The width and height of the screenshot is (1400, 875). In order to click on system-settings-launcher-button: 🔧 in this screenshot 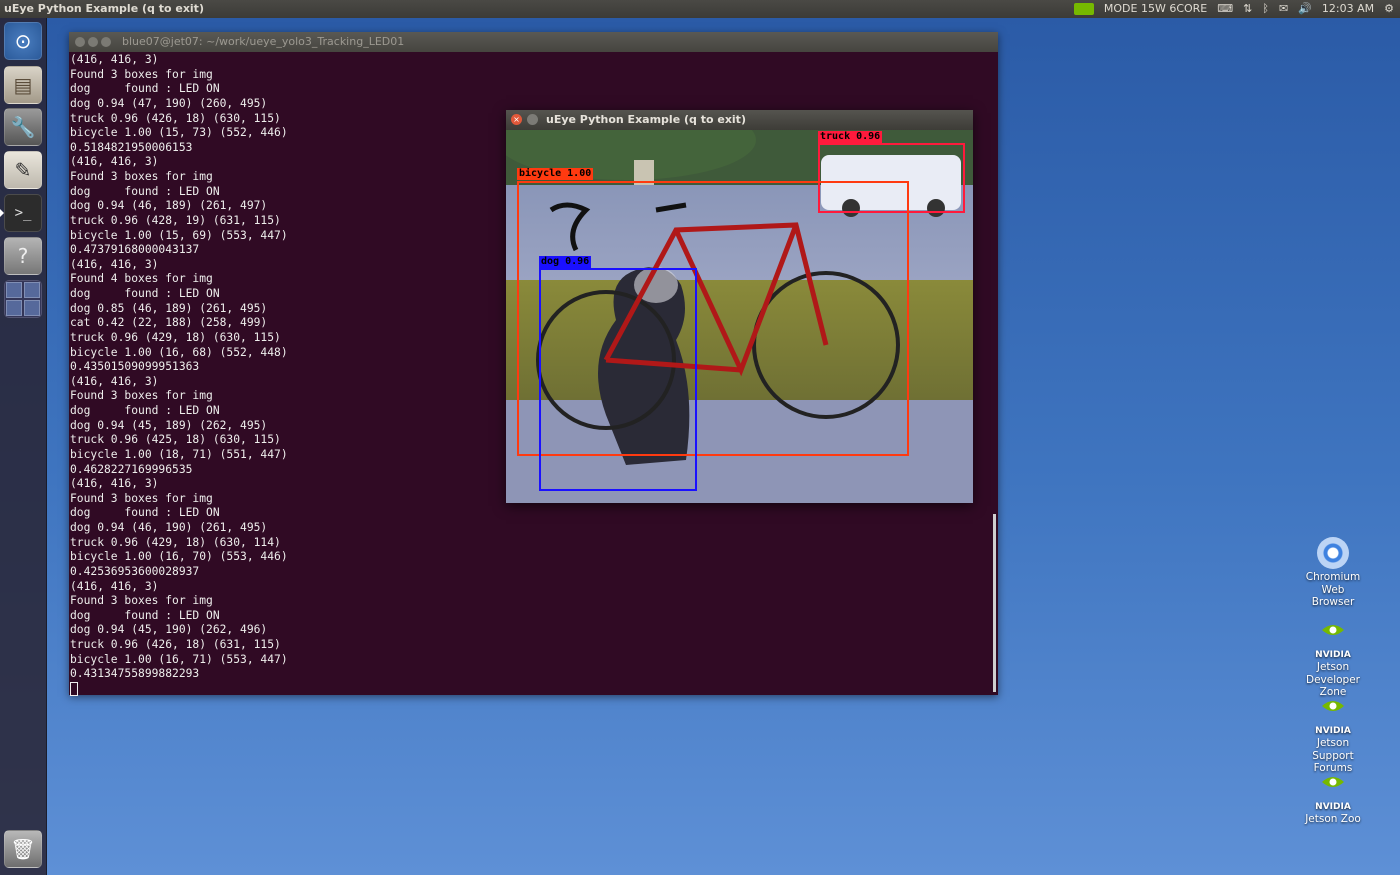, I will do `click(23, 127)`.